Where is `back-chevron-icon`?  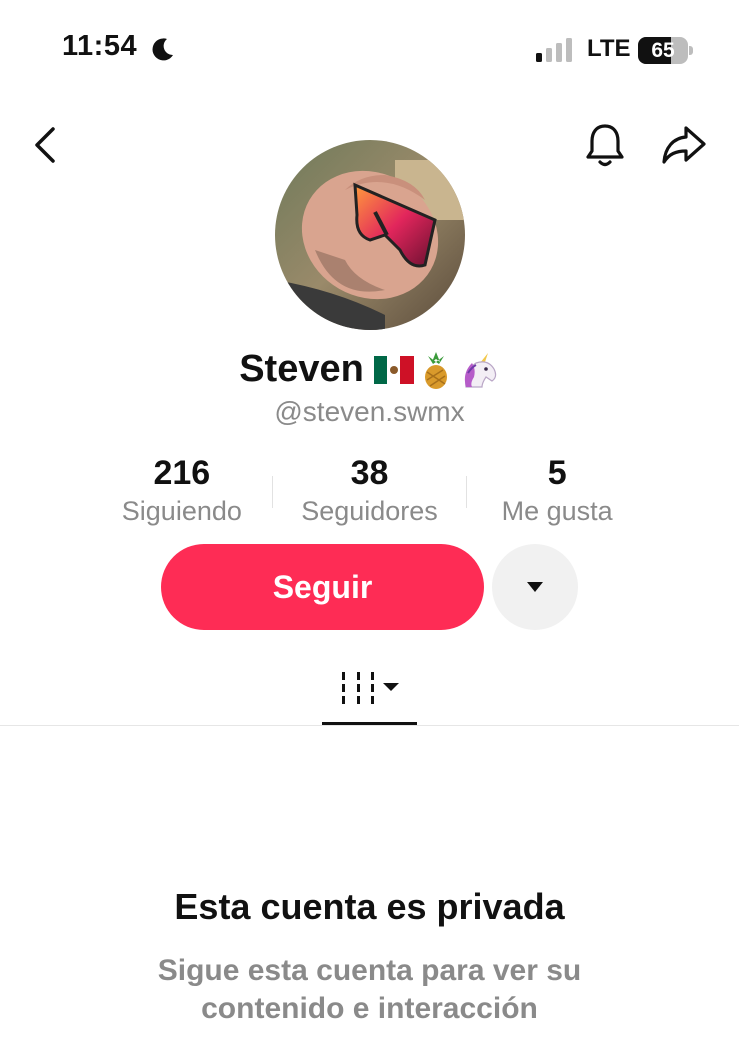
back-chevron-icon is located at coordinates (45, 145).